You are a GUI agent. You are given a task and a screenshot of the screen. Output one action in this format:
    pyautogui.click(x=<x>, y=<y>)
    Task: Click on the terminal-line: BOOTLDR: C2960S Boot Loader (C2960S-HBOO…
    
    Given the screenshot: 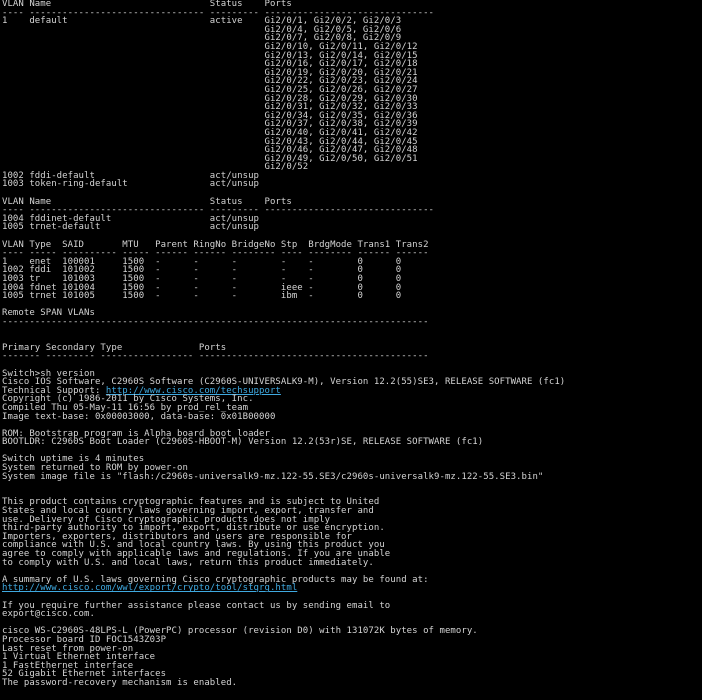 What is the action you would take?
    pyautogui.click(x=243, y=442)
    